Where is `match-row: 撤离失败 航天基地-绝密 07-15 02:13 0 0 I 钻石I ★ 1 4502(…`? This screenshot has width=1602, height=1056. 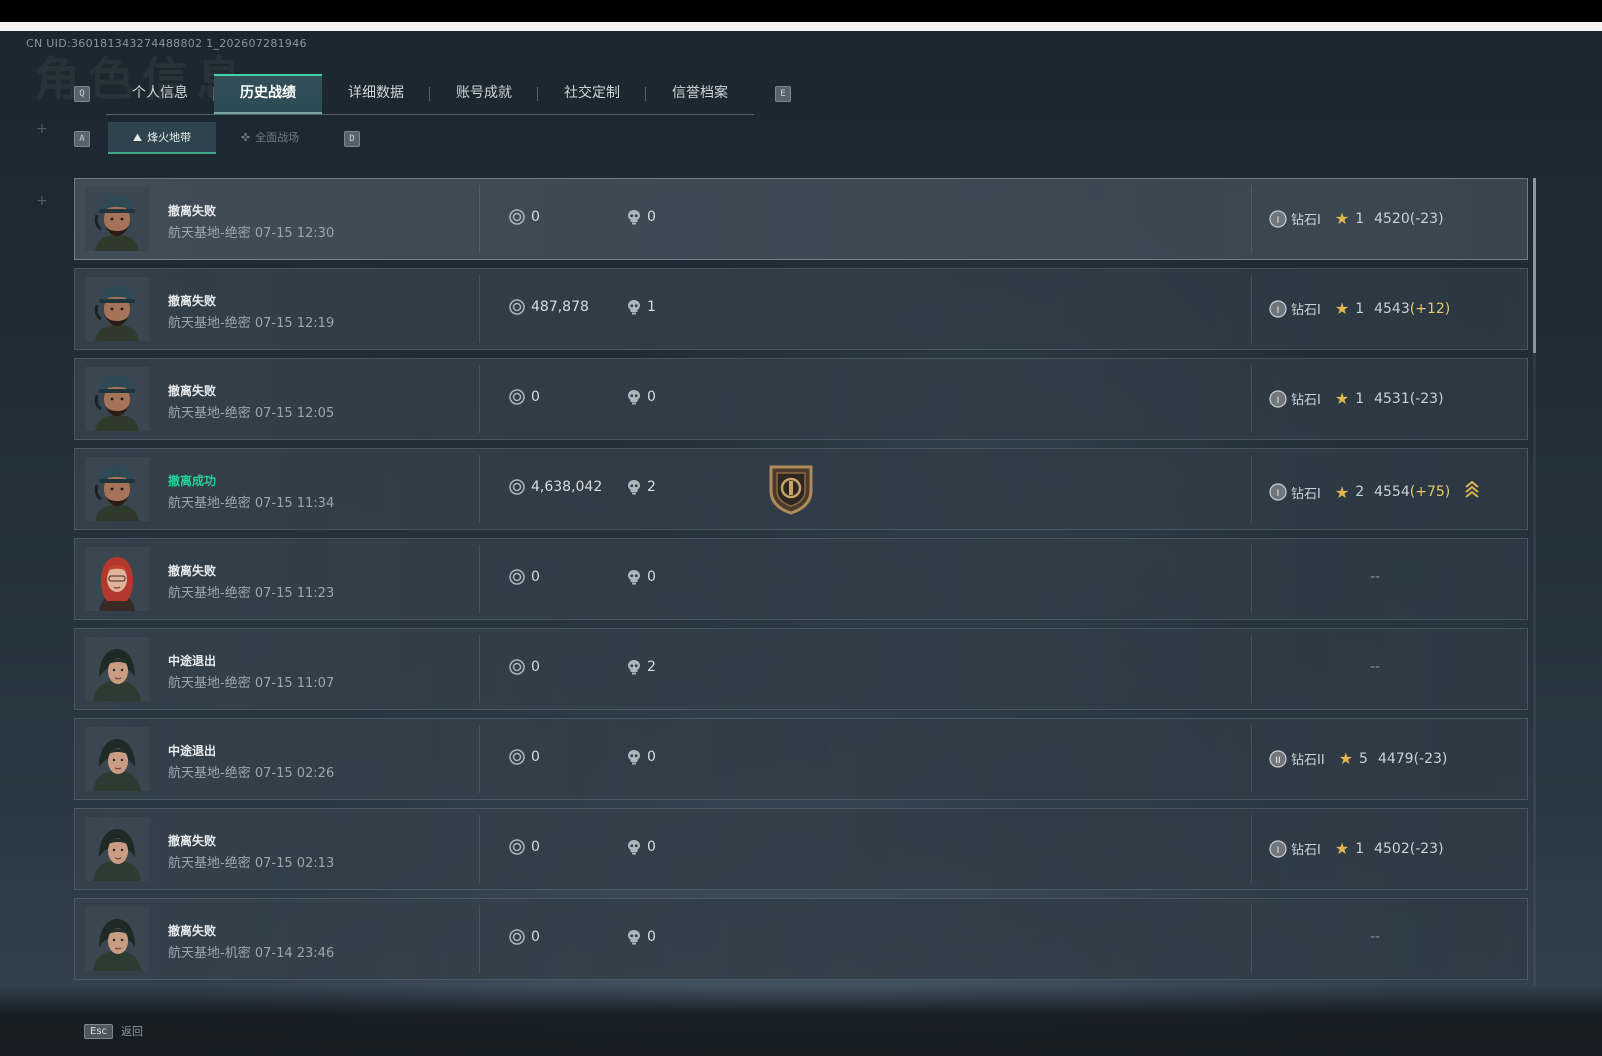
match-row: 撤离失败 航天基地-绝密 07-15 02:13 0 0 I 钻石I ★ 1 4502(… is located at coordinates (801, 849).